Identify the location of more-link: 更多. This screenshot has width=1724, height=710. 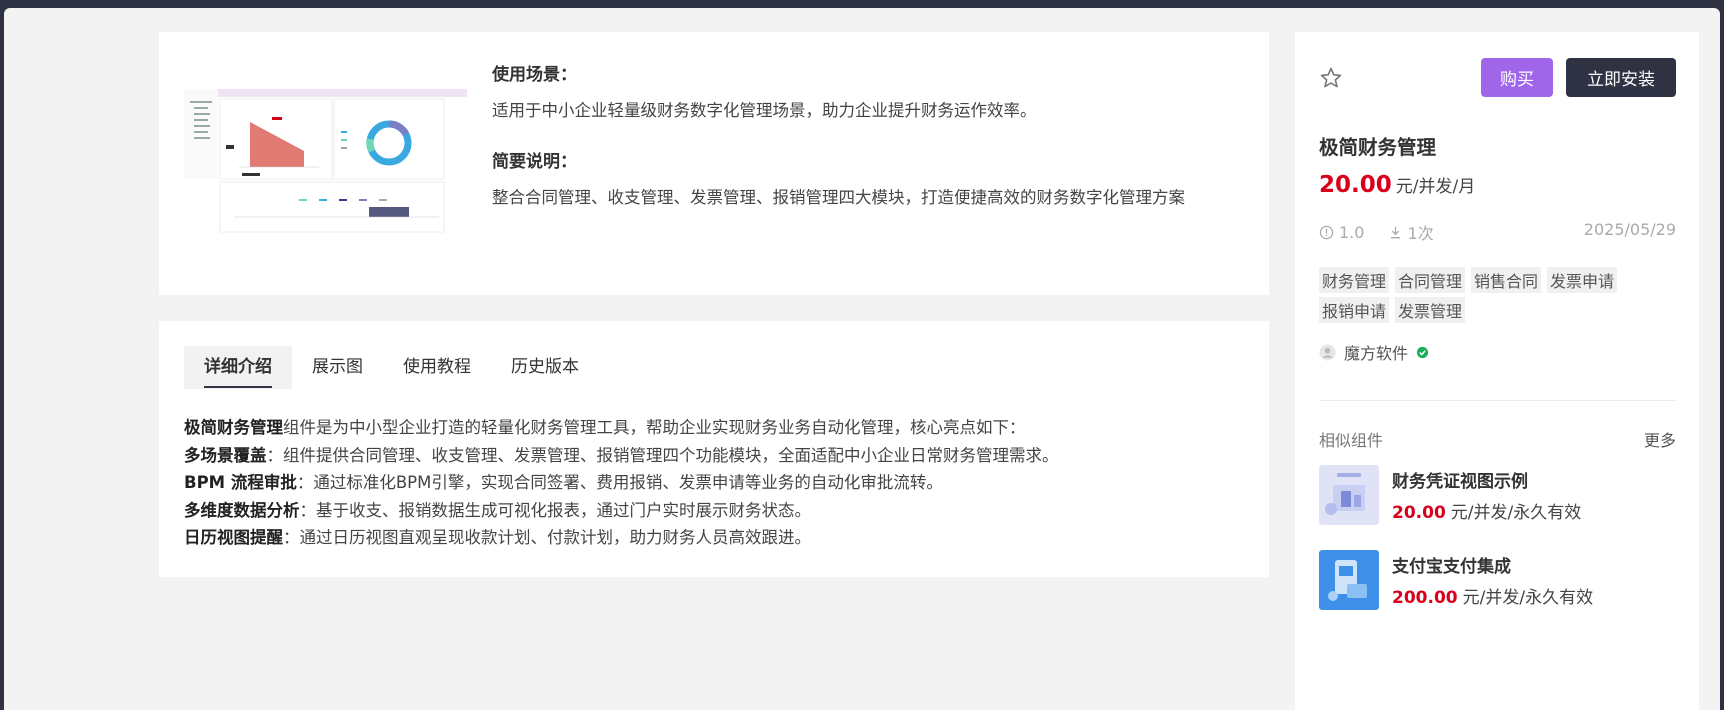
(1660, 439).